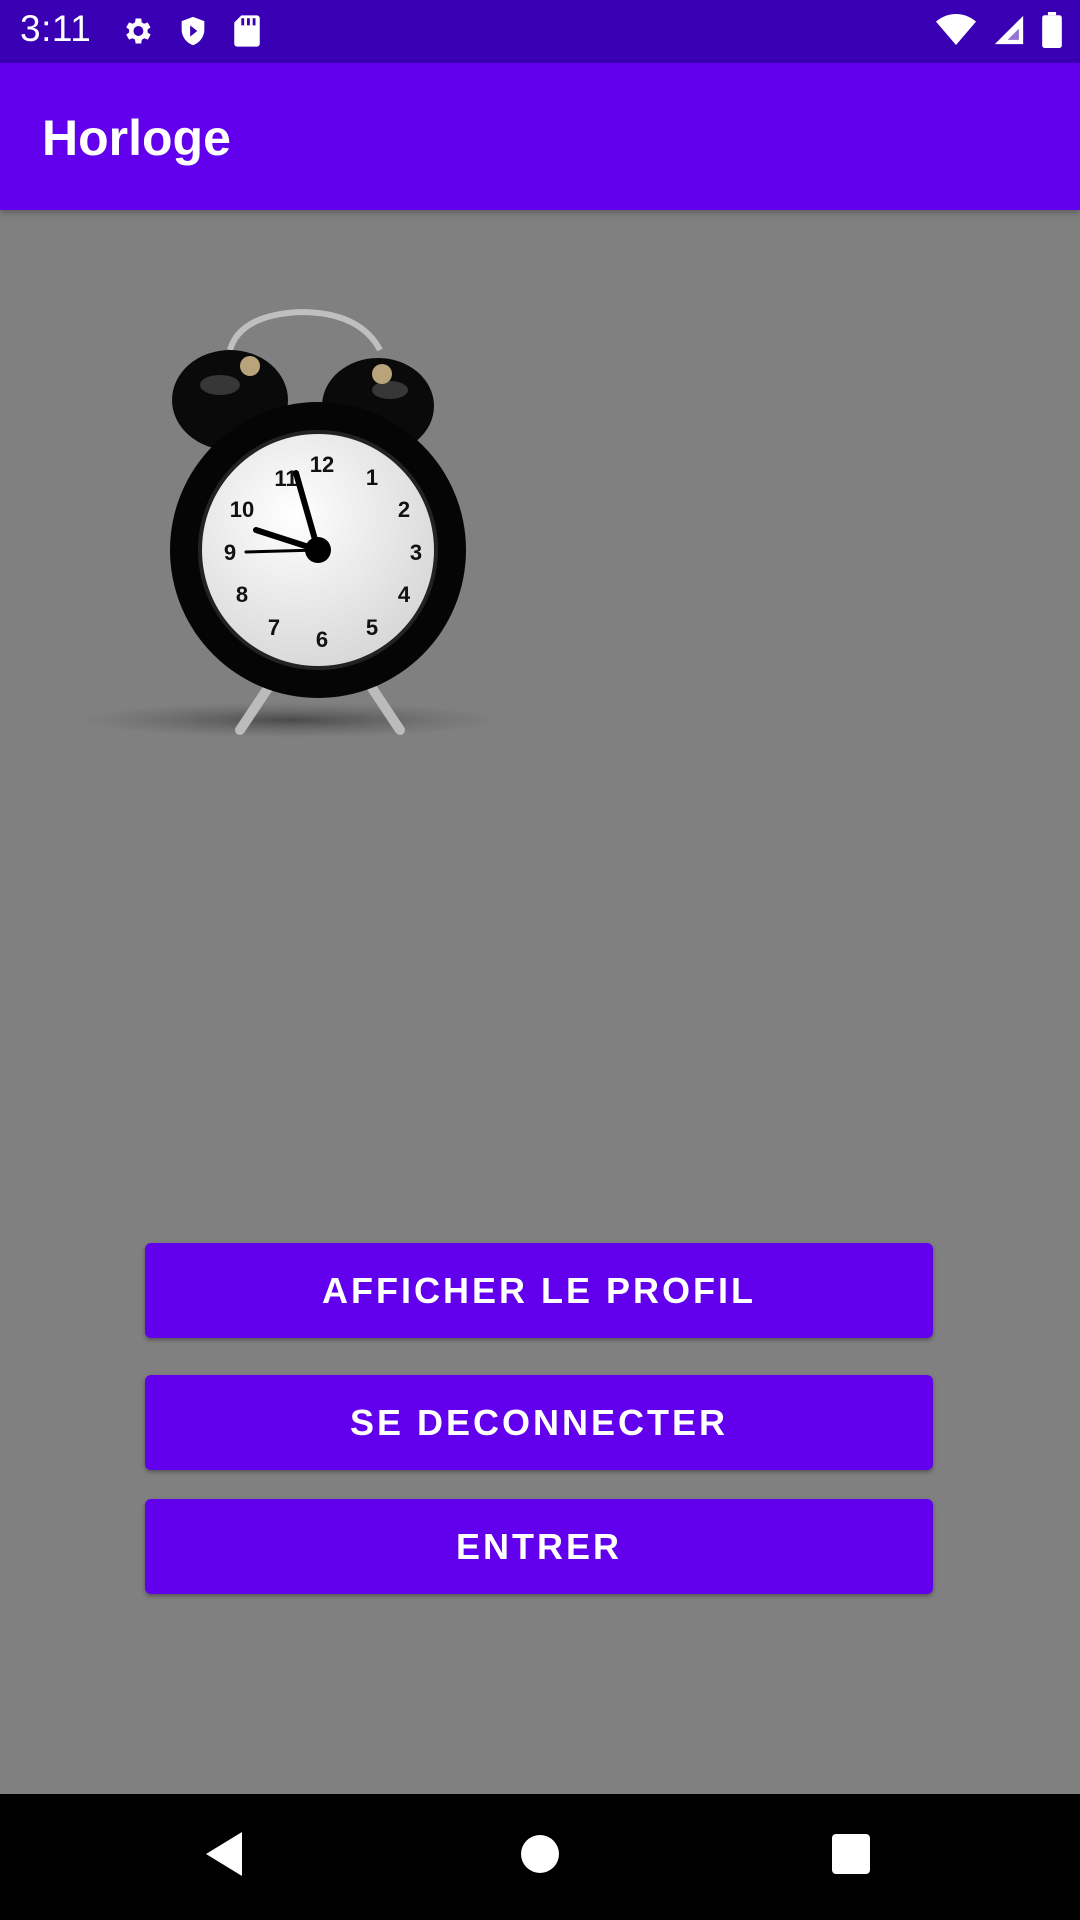 This screenshot has width=1080, height=1920. What do you see at coordinates (193, 33) in the screenshot?
I see `shield-play-icon` at bounding box center [193, 33].